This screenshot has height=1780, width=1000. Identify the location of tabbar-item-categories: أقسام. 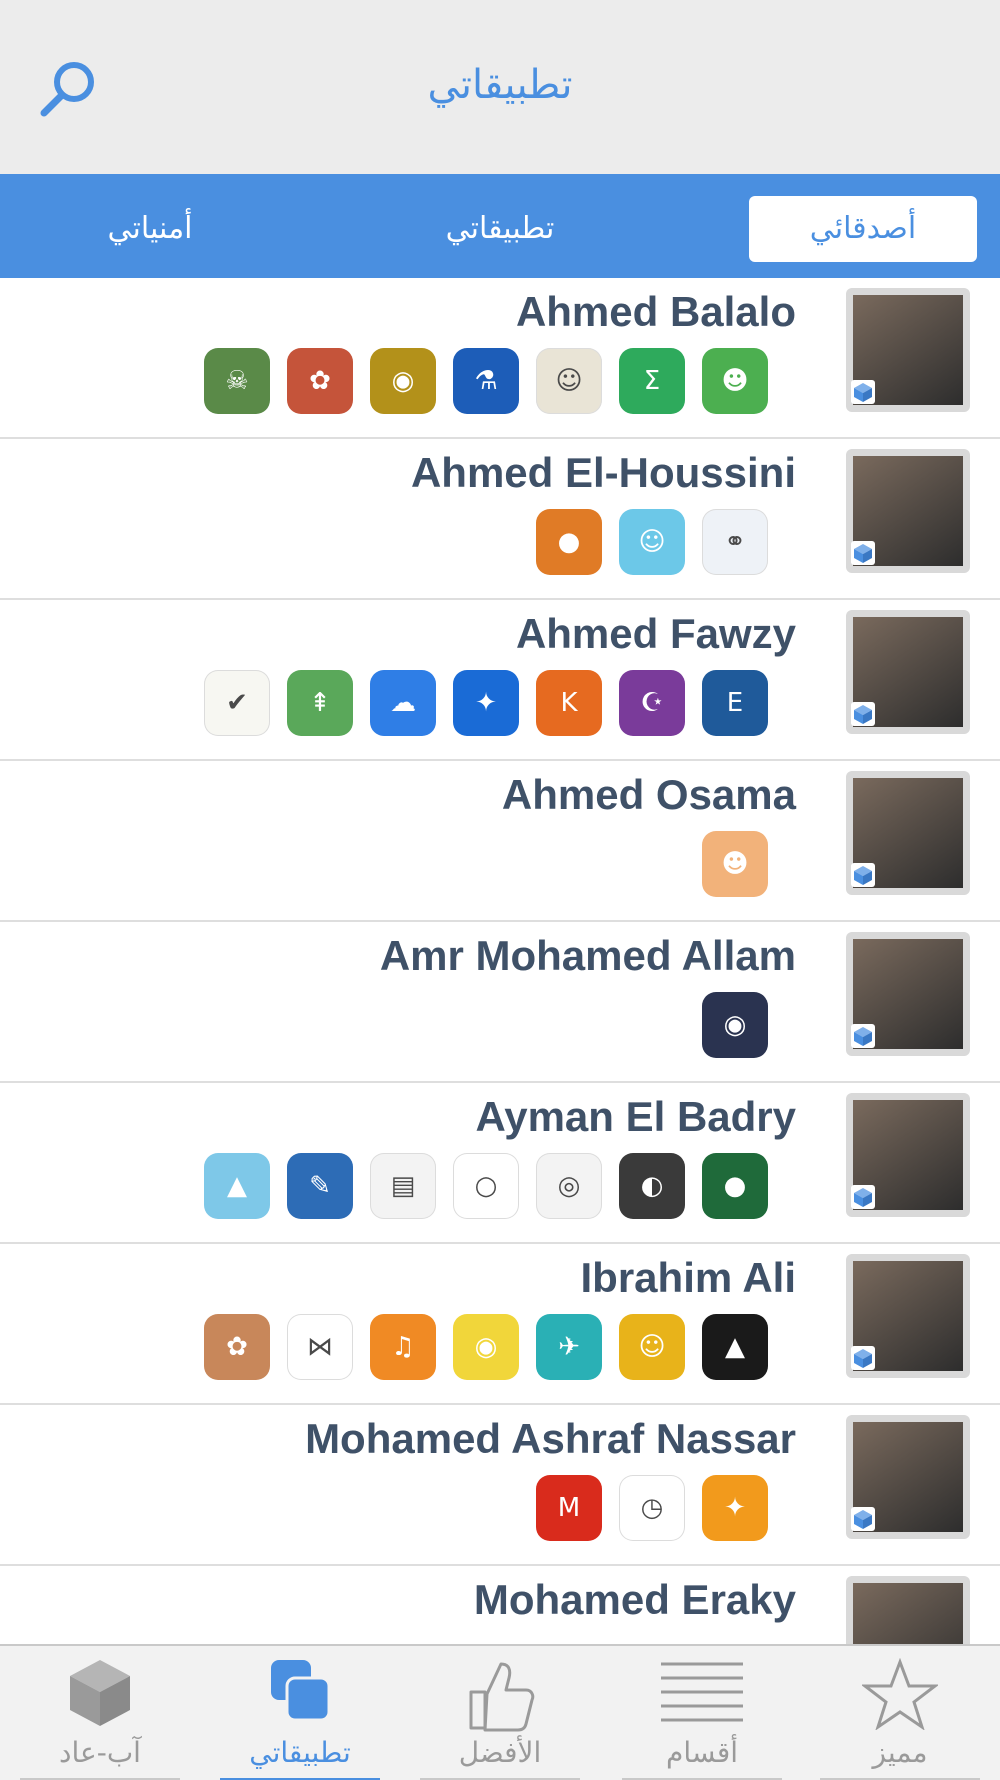
(702, 1713).